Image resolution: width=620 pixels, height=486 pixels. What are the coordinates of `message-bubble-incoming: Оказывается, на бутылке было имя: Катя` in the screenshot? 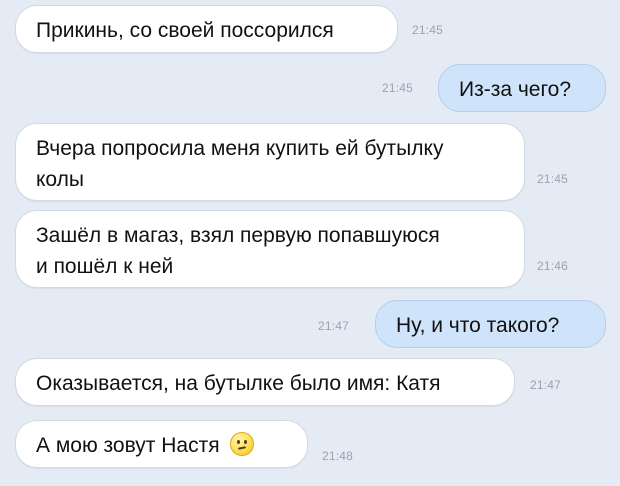 It's located at (265, 382).